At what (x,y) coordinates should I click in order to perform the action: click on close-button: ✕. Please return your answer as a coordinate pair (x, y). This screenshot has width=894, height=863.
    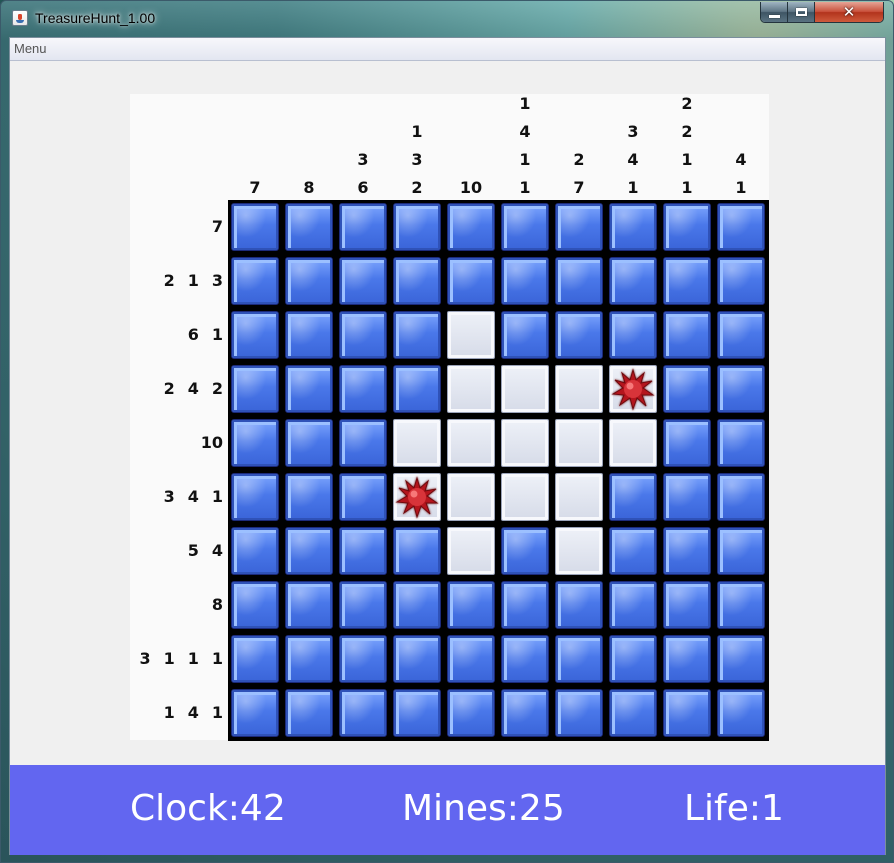
    Looking at the image, I should click on (849, 12).